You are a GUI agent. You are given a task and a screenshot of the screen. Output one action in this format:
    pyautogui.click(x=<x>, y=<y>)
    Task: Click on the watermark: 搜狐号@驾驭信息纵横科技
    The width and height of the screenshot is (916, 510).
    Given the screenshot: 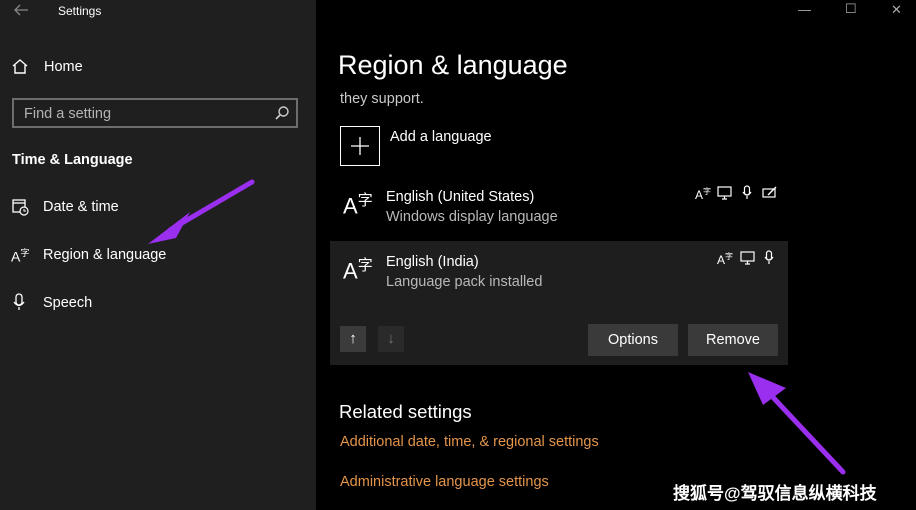 What is the action you would take?
    pyautogui.click(x=775, y=493)
    